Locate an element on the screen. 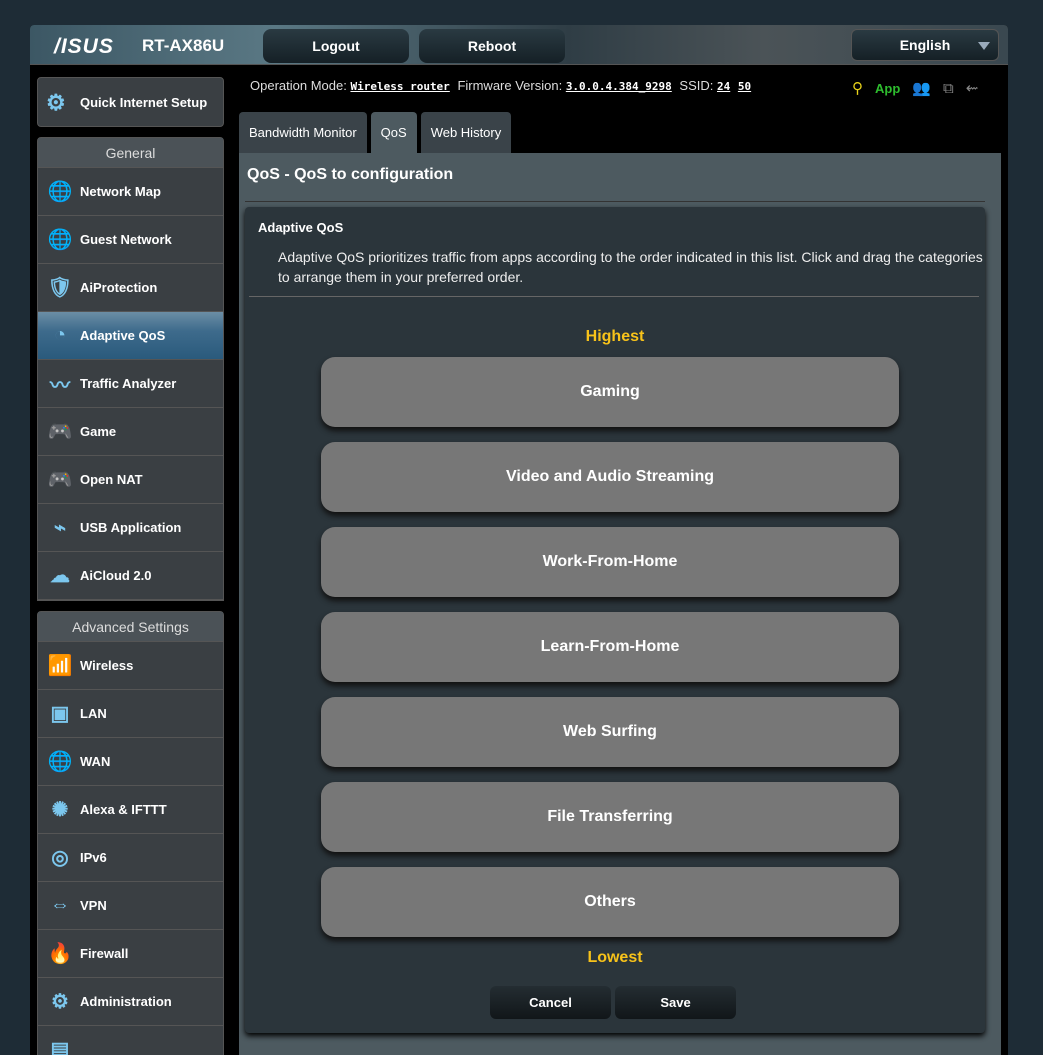 Image resolution: width=1043 pixels, height=1055 pixels. reboot-button: Reboot is located at coordinates (492, 46).